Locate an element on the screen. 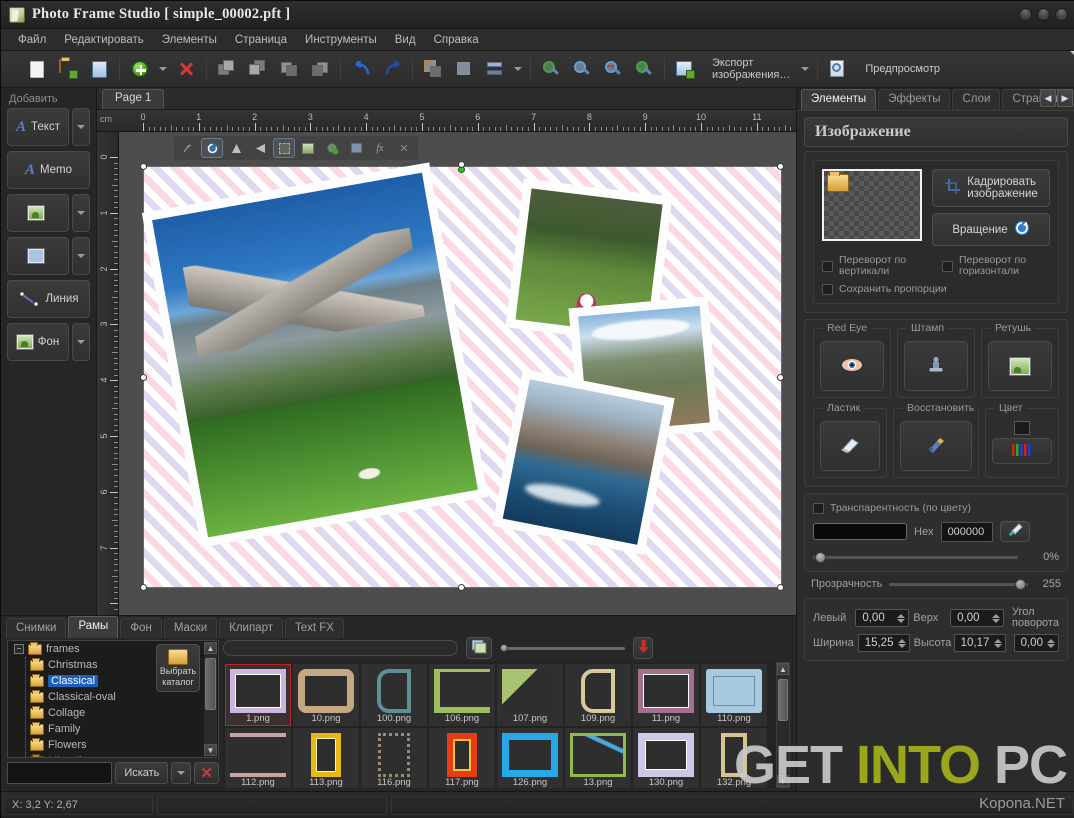 The image size is (1074, 818). frame-thumbnail: 116.png is located at coordinates (394, 758).